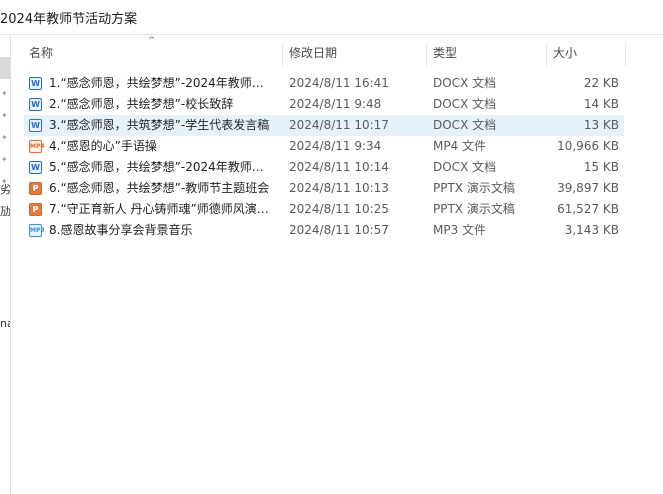 Image resolution: width=663 pixels, height=494 pixels. What do you see at coordinates (601, 104) in the screenshot?
I see `file-size: 14 KB` at bounding box center [601, 104].